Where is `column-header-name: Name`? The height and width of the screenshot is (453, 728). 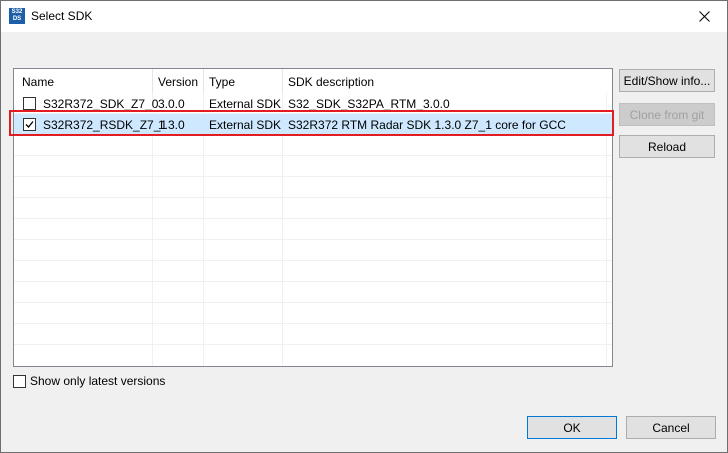
column-header-name: Name is located at coordinates (38, 82).